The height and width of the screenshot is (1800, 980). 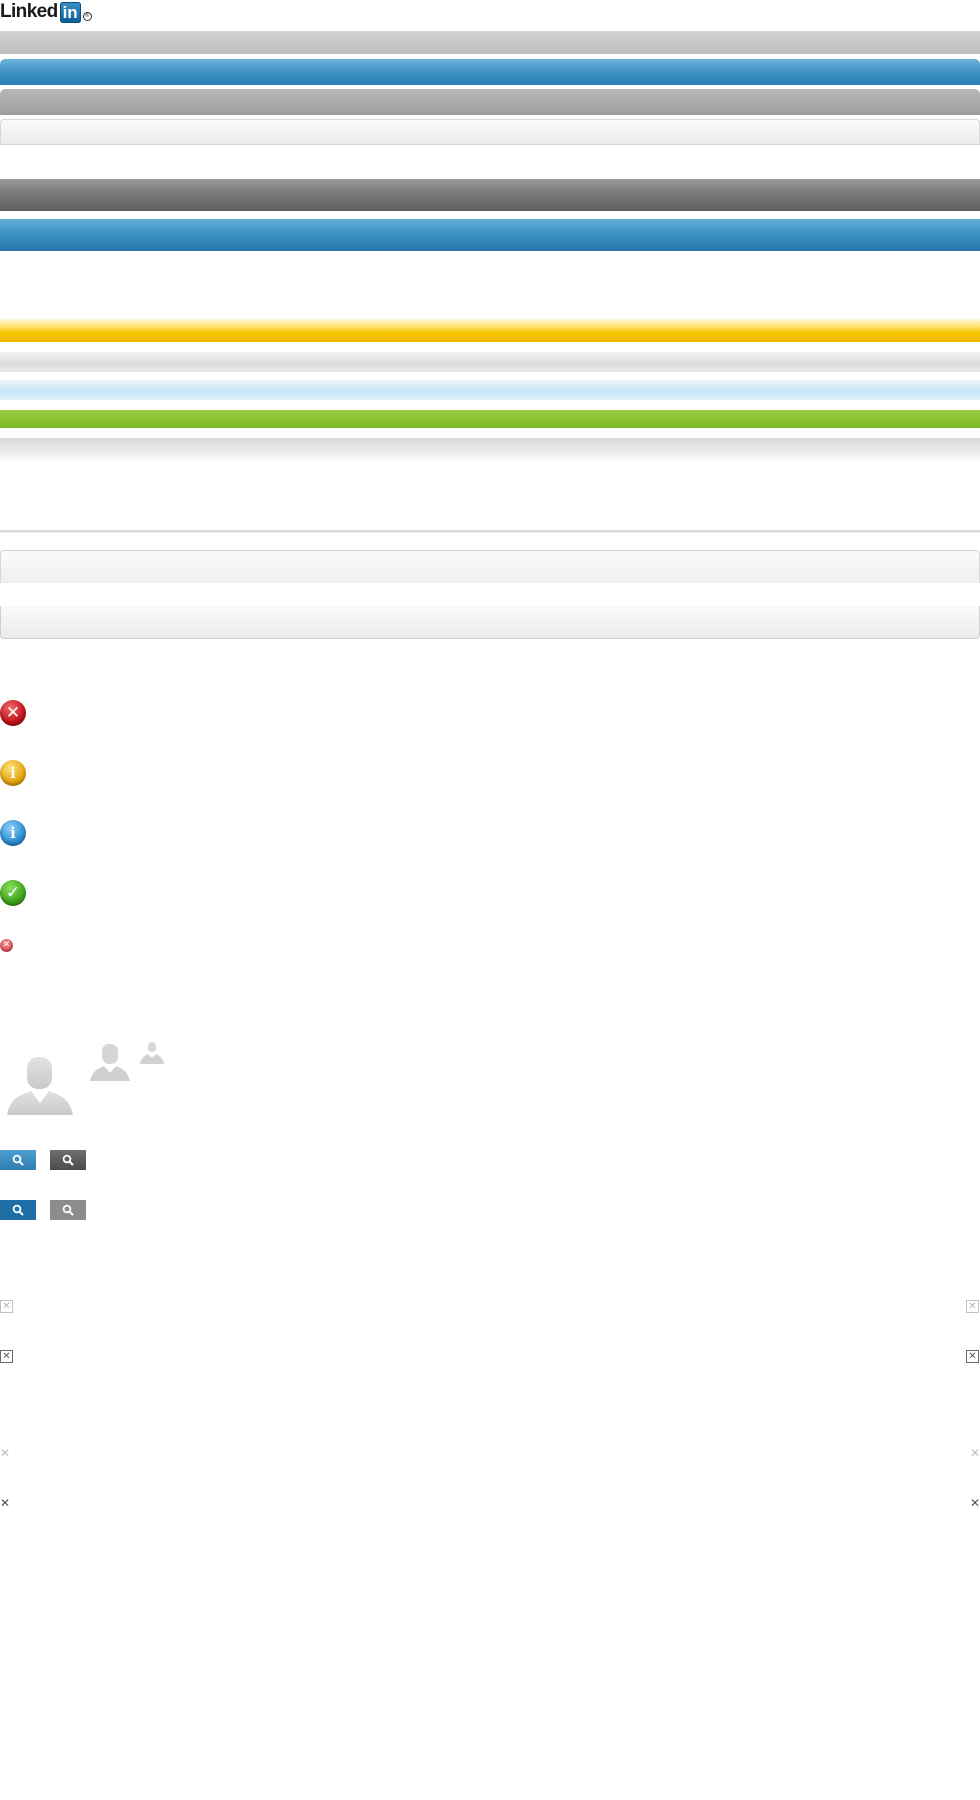 What do you see at coordinates (13, 833) in the screenshot?
I see `info-icon: i` at bounding box center [13, 833].